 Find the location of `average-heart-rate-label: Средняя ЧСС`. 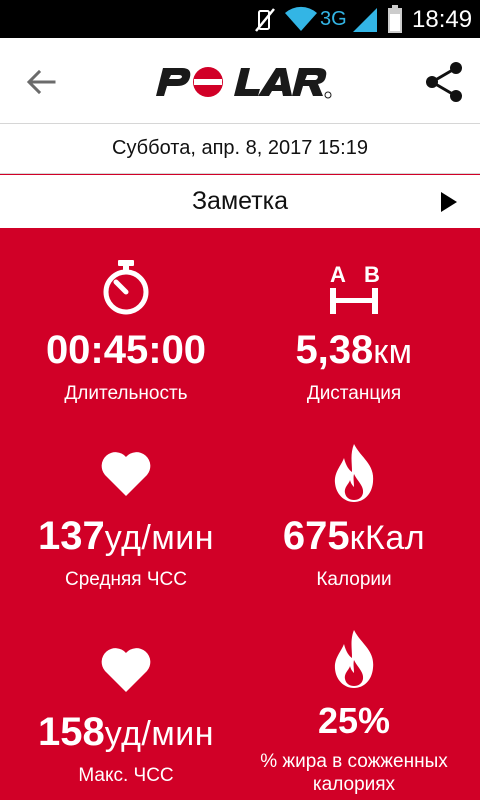

average-heart-rate-label: Средняя ЧСС is located at coordinates (126, 579).